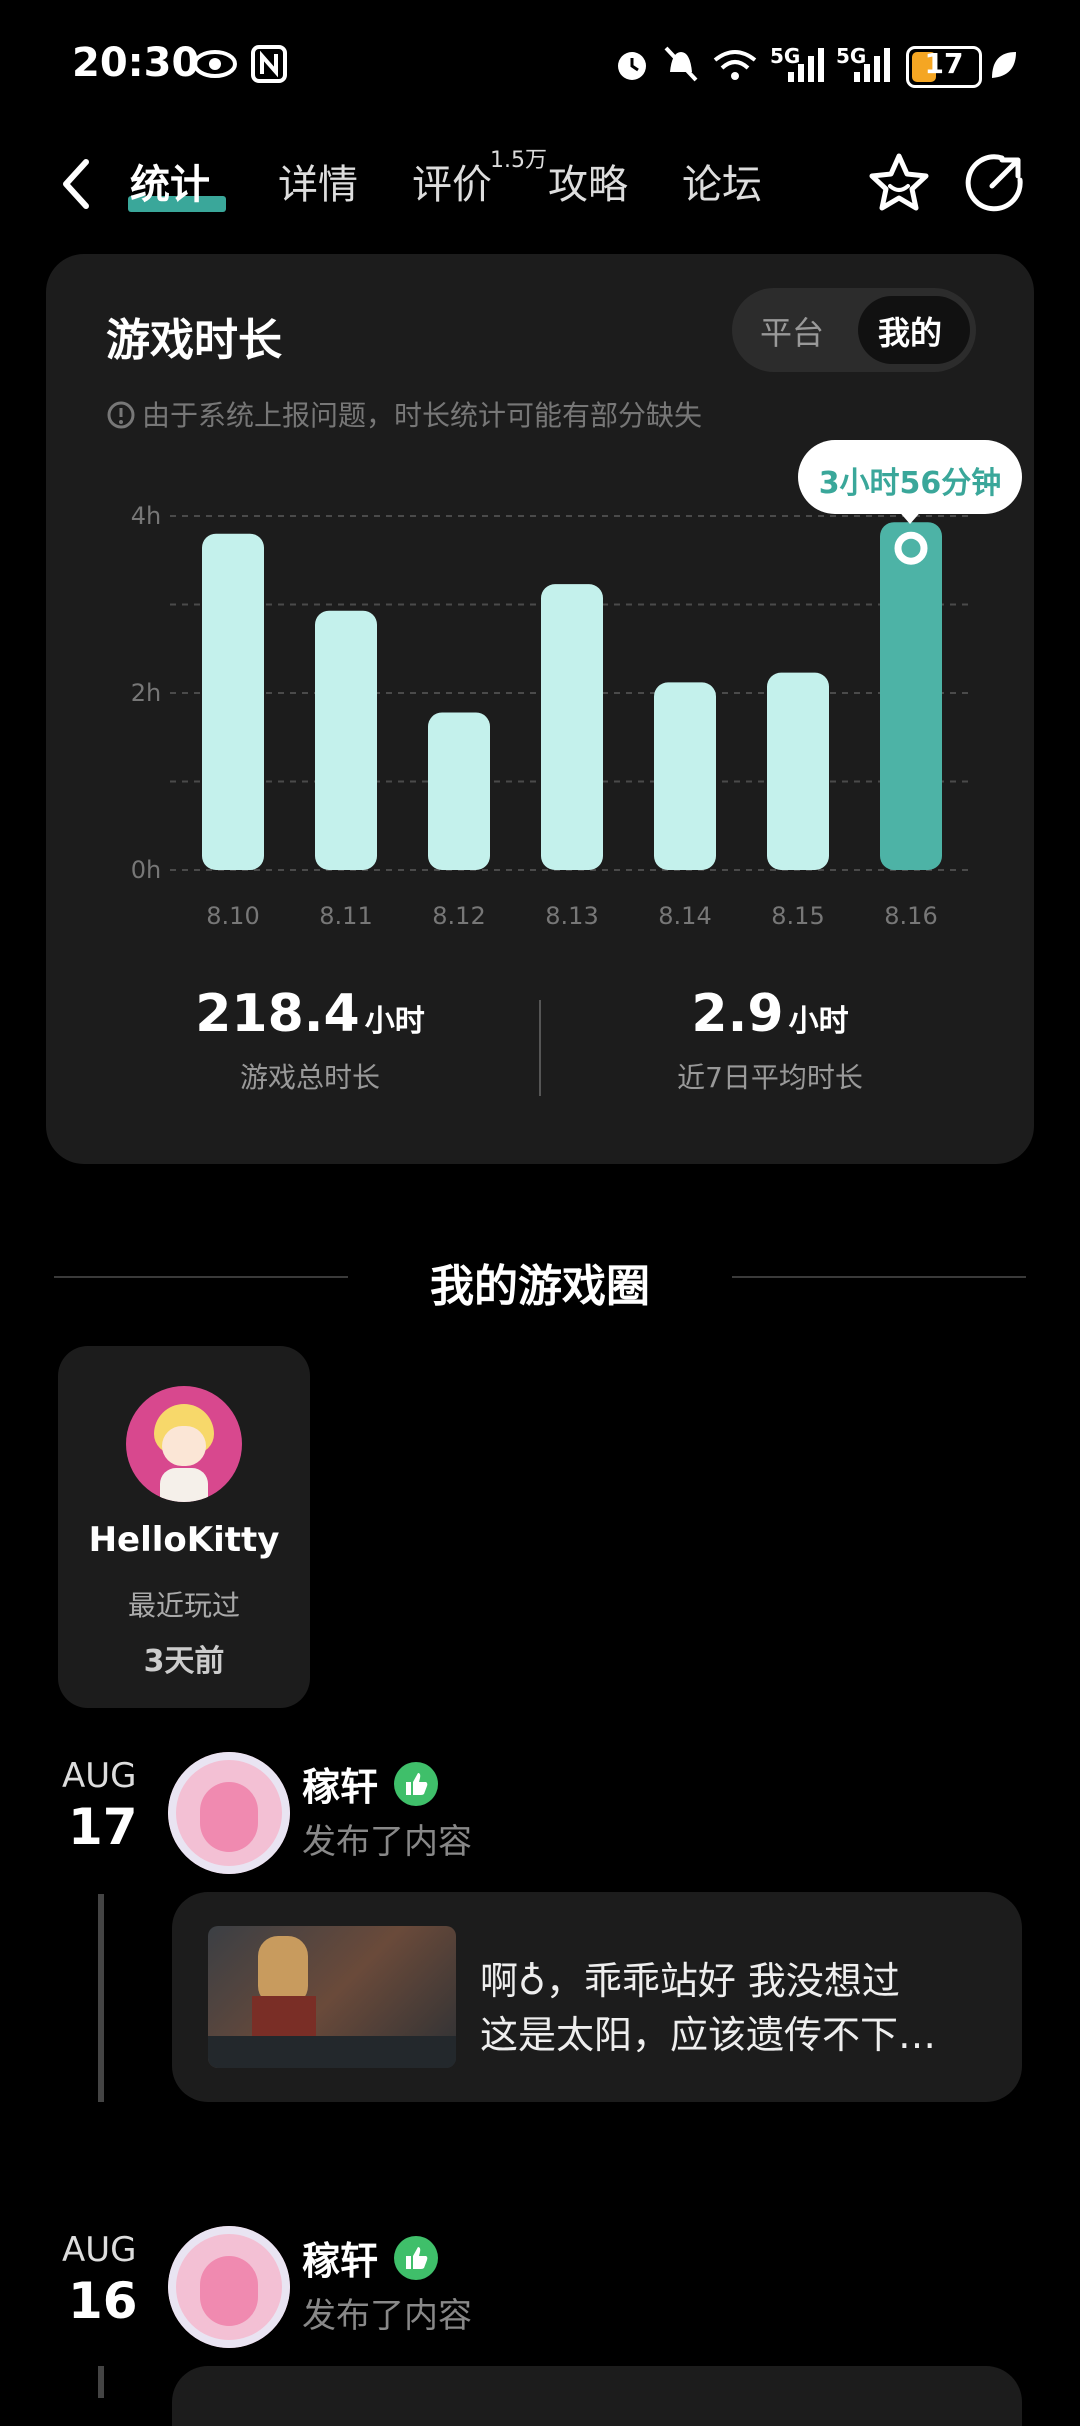 The height and width of the screenshot is (2426, 1080). Describe the element at coordinates (910, 331) in the screenshot. I see `toggle-mine: 我的` at that location.